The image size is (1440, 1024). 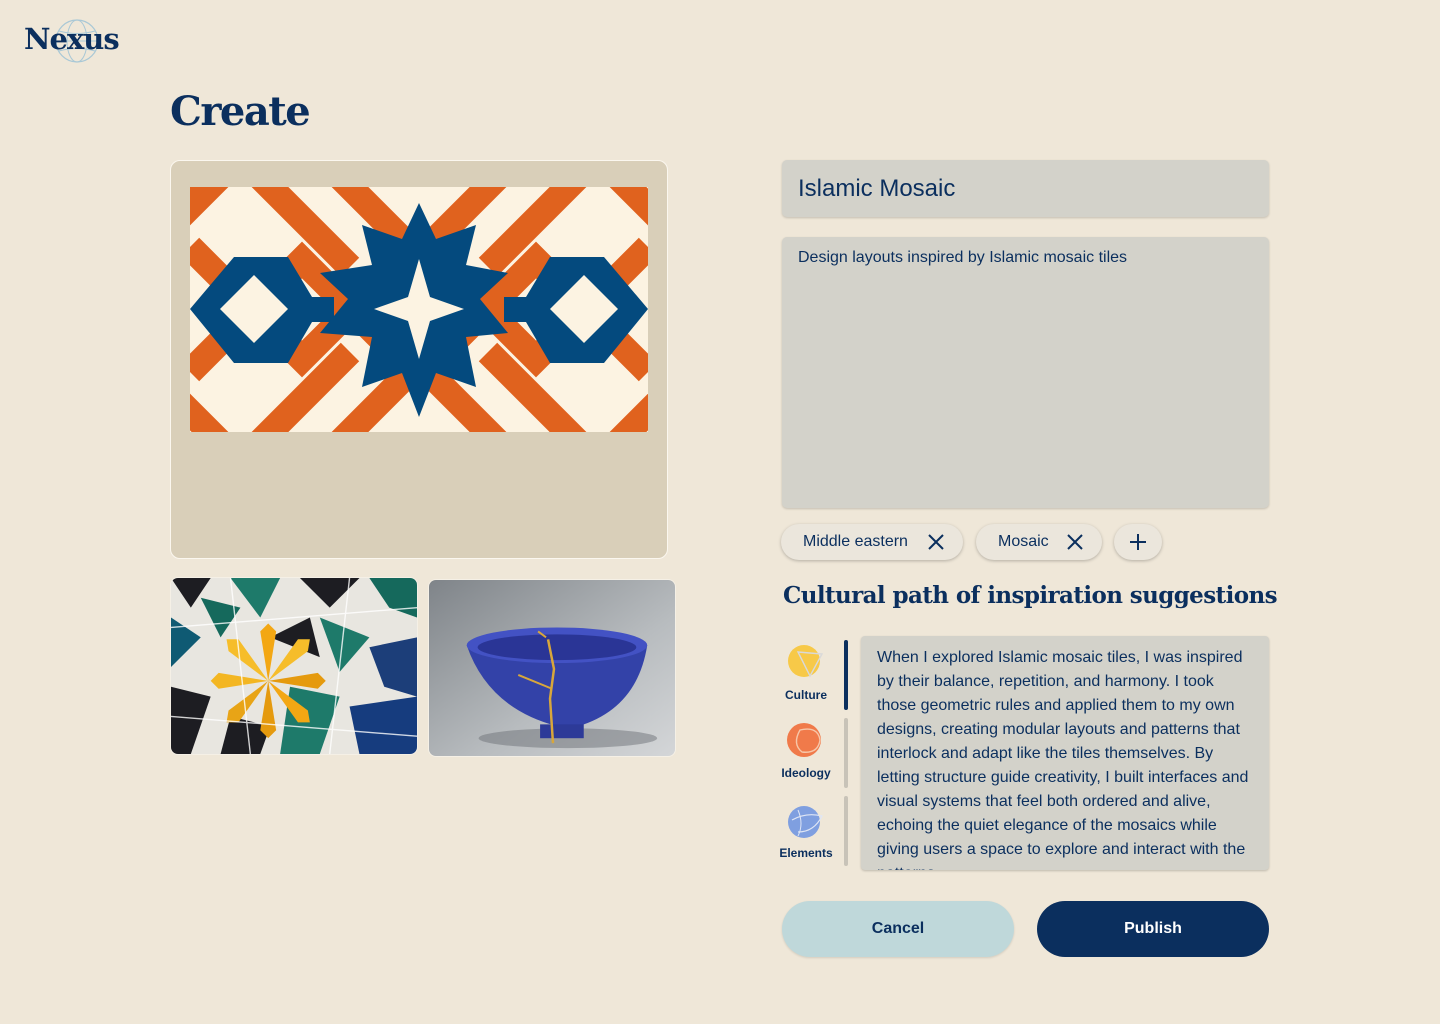 What do you see at coordinates (806, 853) in the screenshot?
I see `category-label: Elements` at bounding box center [806, 853].